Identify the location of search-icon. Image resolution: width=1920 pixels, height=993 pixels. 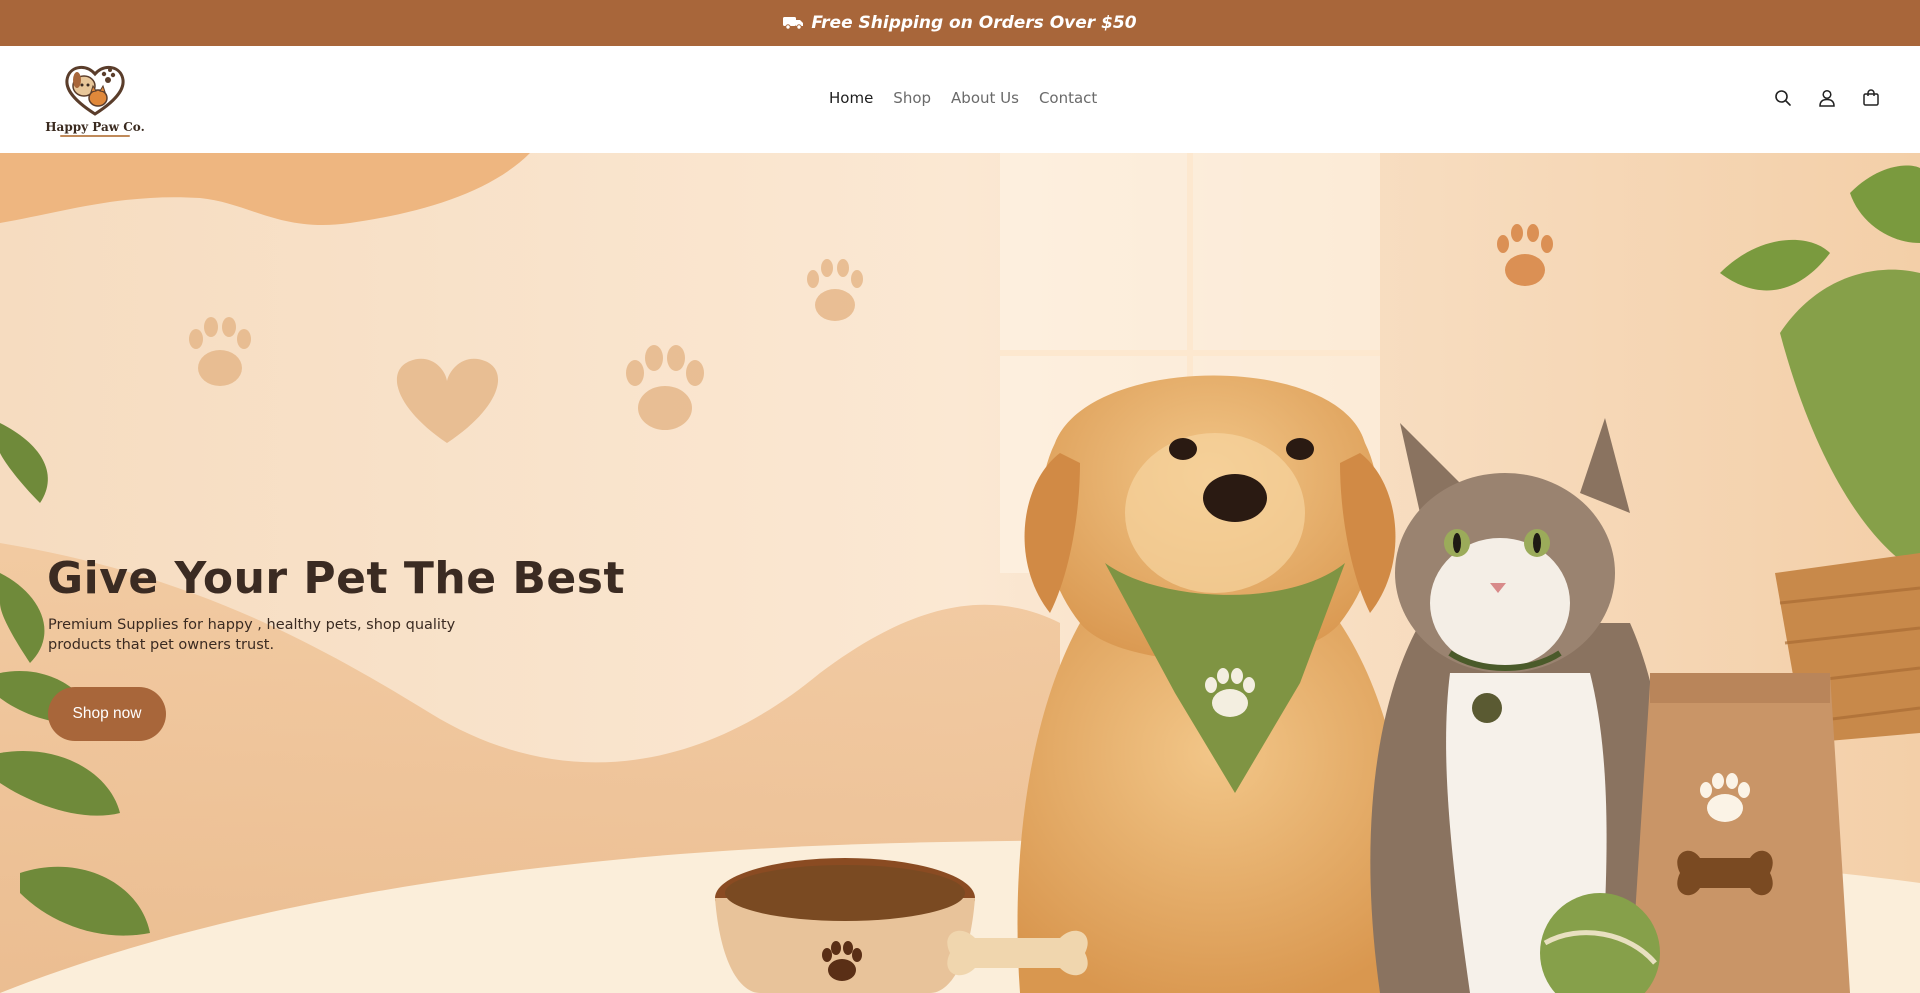
(1783, 98).